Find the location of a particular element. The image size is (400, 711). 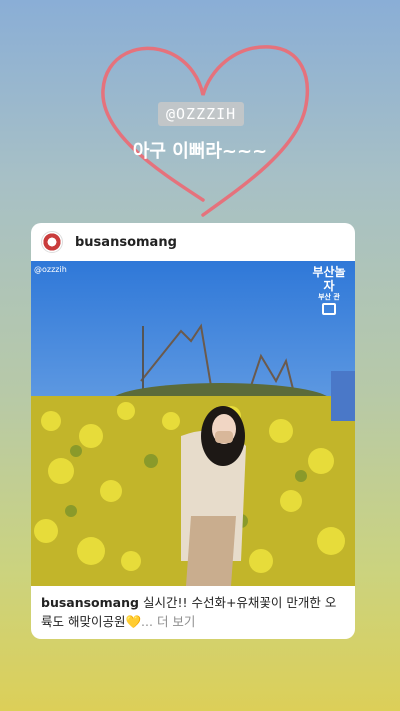

post-username: busansomang is located at coordinates (126, 242).